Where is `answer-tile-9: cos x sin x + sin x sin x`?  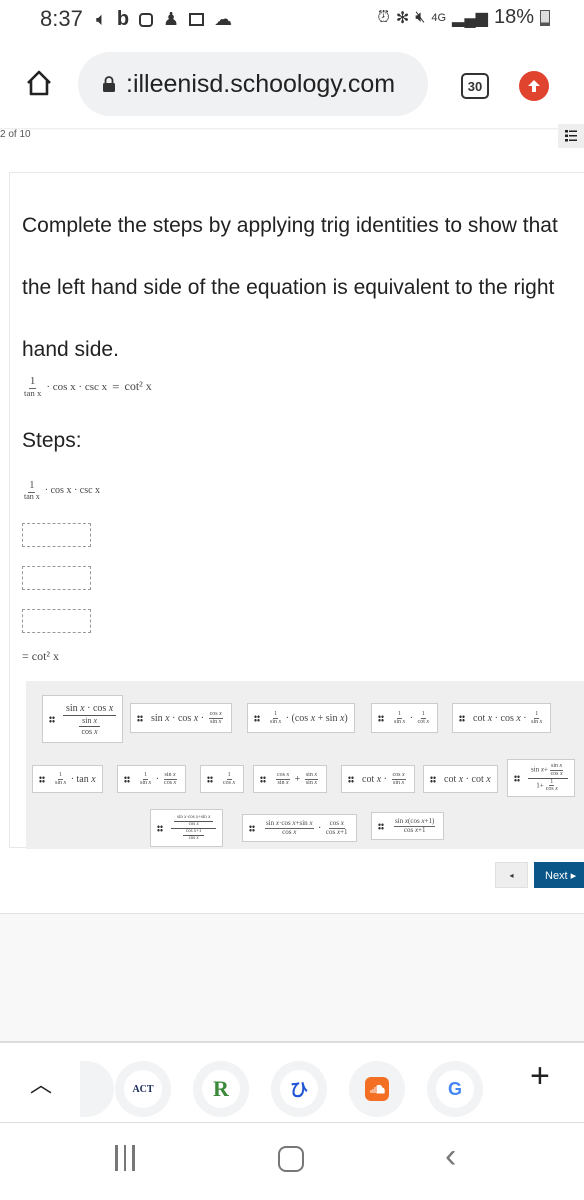
answer-tile-9: cos x sin x + sin x sin x is located at coordinates (290, 779).